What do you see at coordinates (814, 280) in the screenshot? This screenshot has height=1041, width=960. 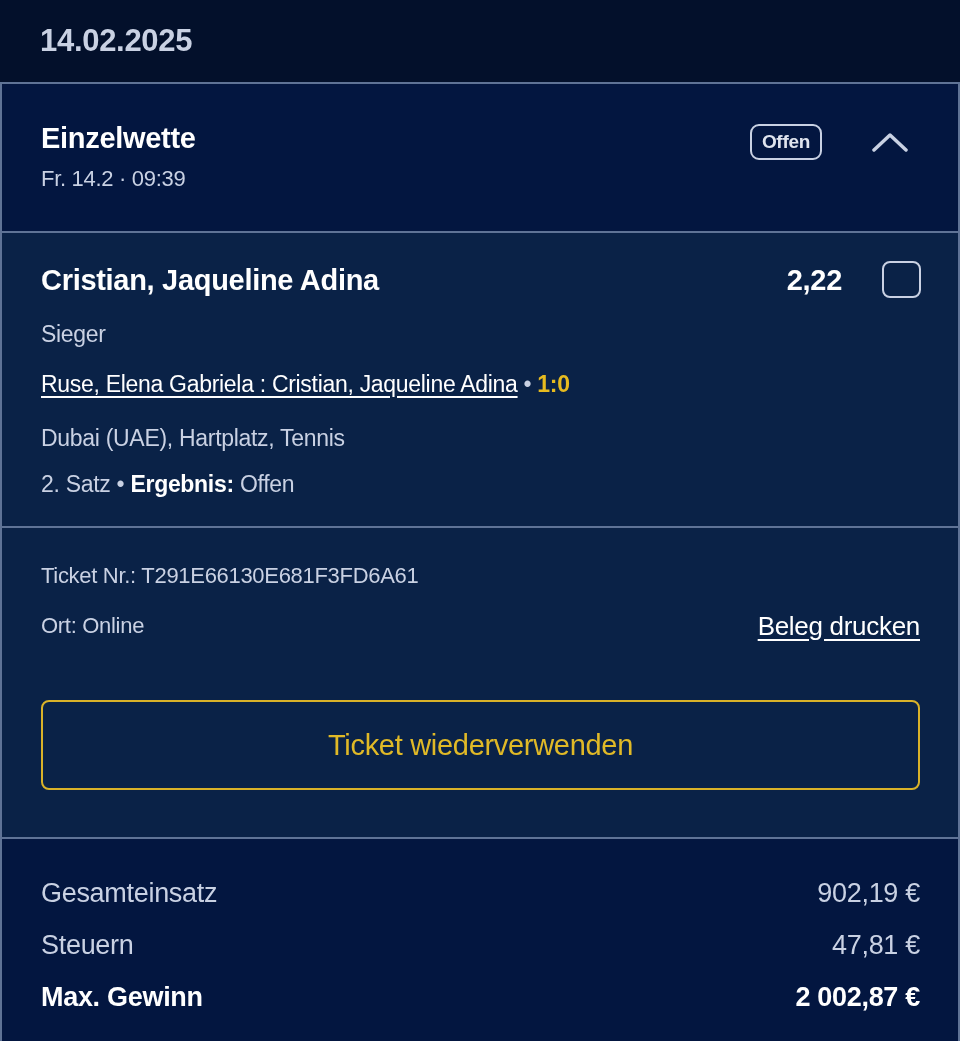 I see `odds-value: 2,22` at bounding box center [814, 280].